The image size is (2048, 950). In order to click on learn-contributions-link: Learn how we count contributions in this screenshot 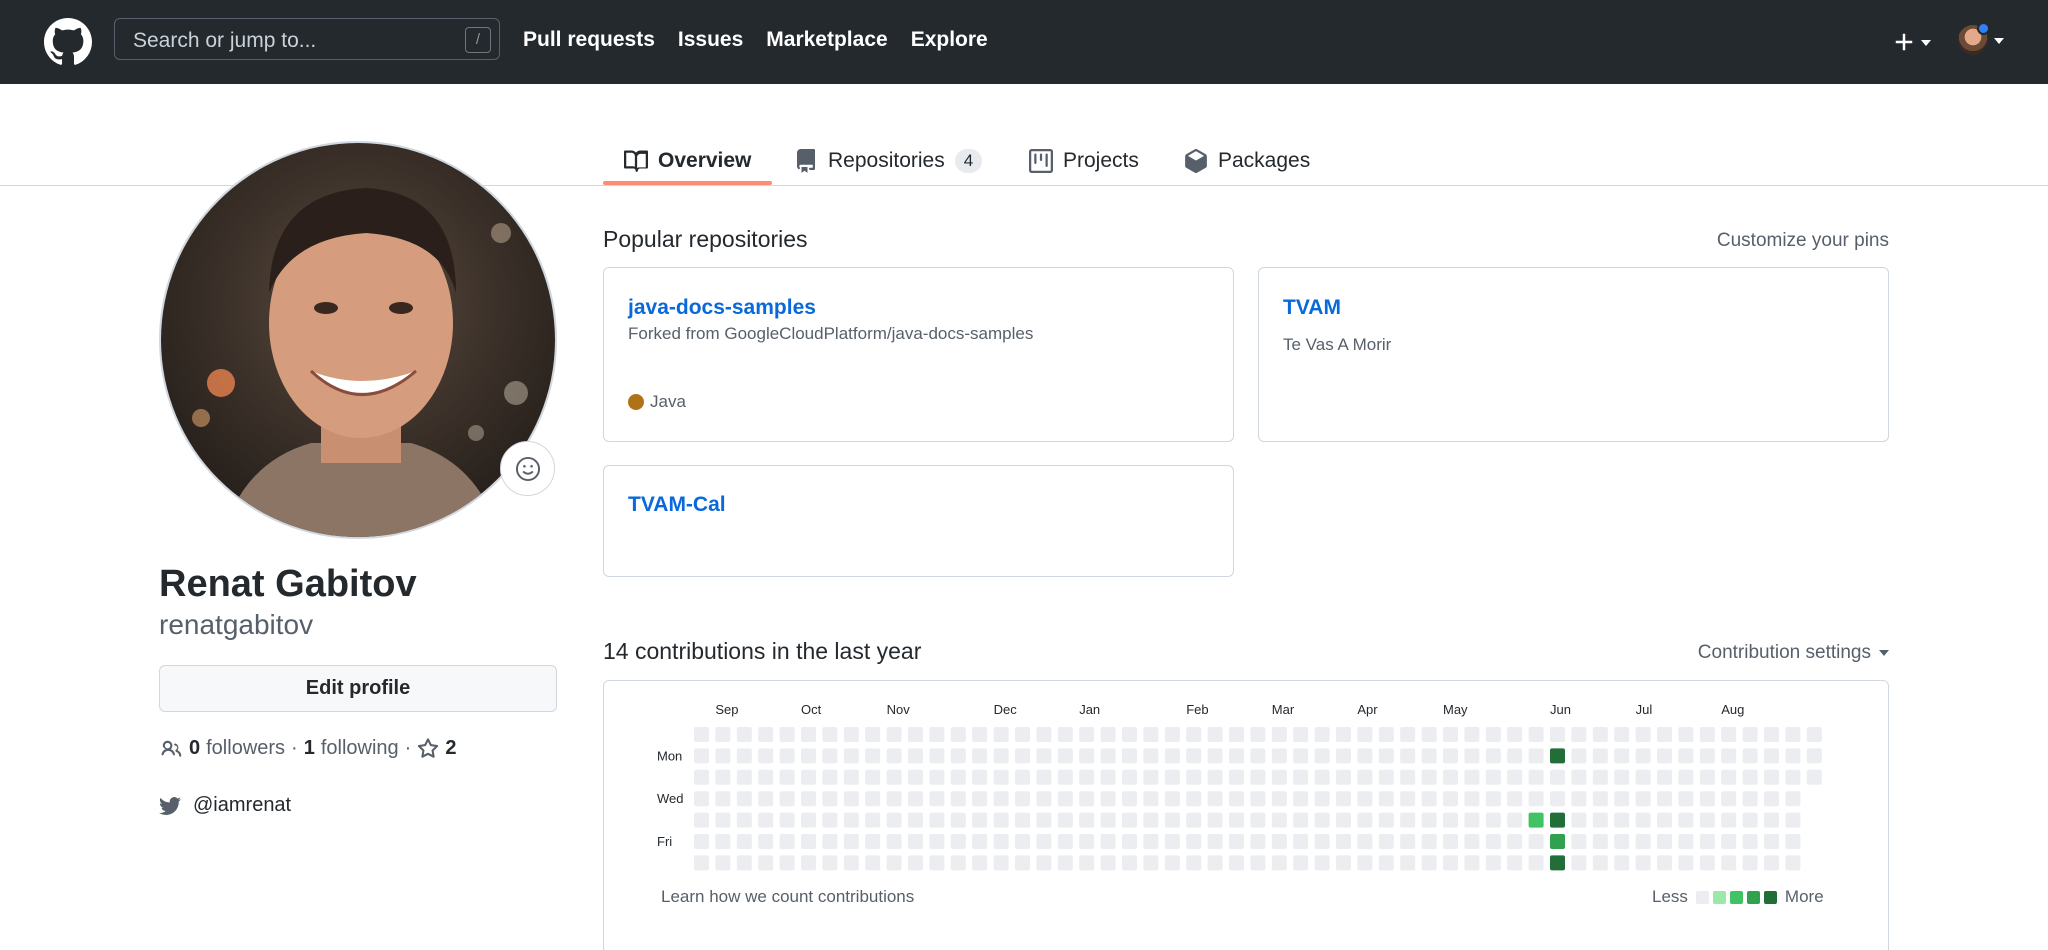, I will do `click(787, 897)`.